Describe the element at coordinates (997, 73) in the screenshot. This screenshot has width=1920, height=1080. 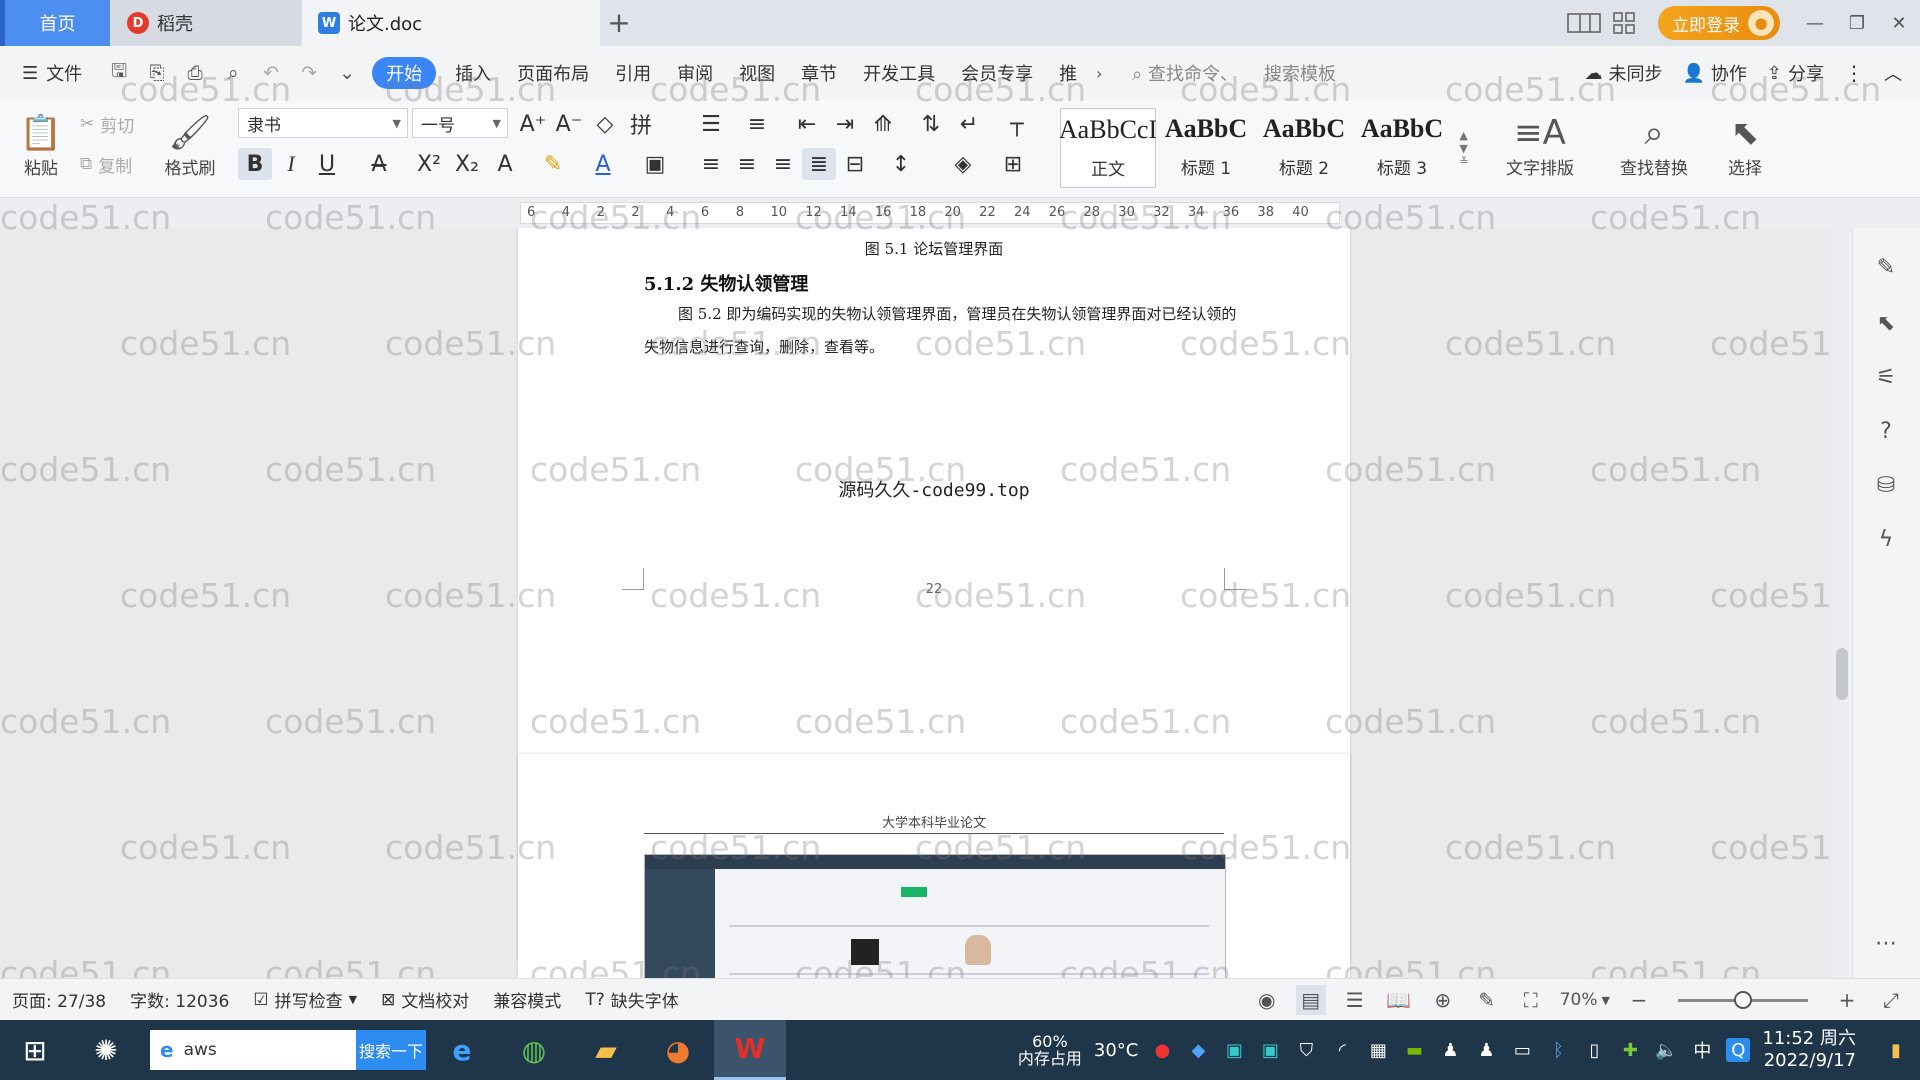
I see `tab-member: 会员专享` at that location.